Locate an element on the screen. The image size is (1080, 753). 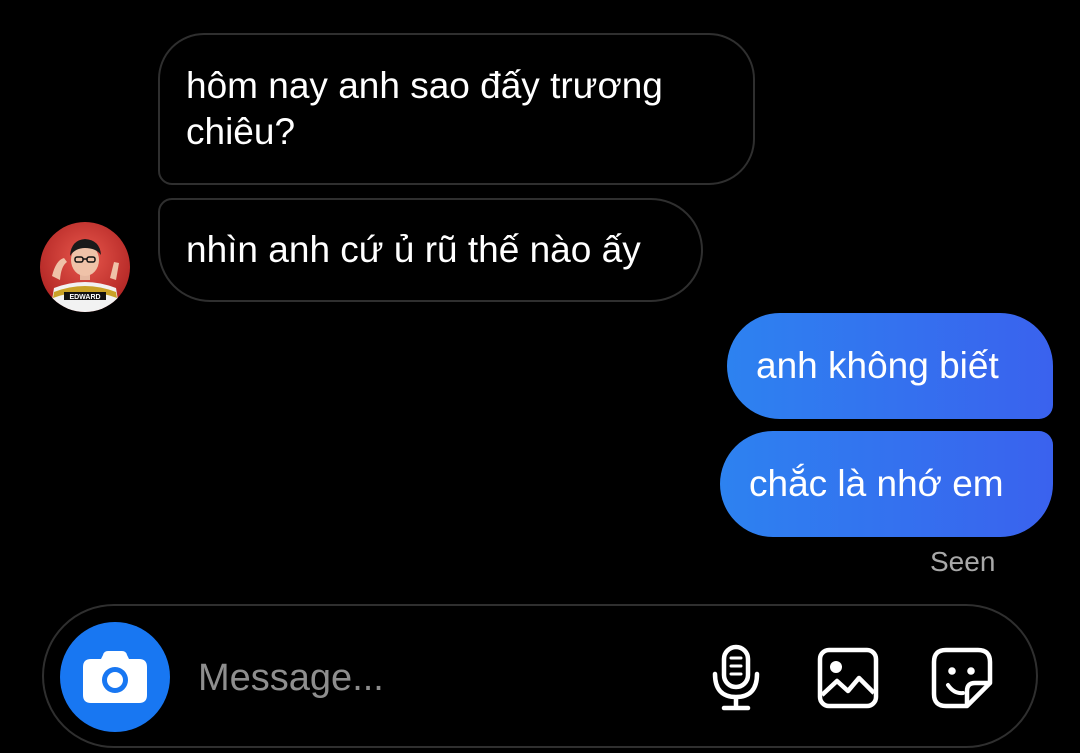
sticker-button is located at coordinates (962, 678).